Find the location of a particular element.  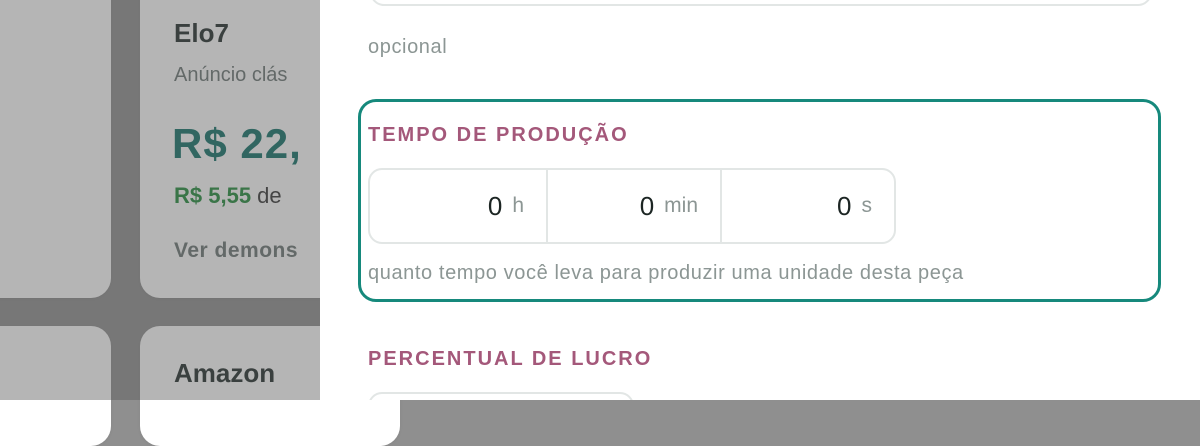

profit-percent-label: PERCENTUAL DE LUCRO is located at coordinates (510, 359).